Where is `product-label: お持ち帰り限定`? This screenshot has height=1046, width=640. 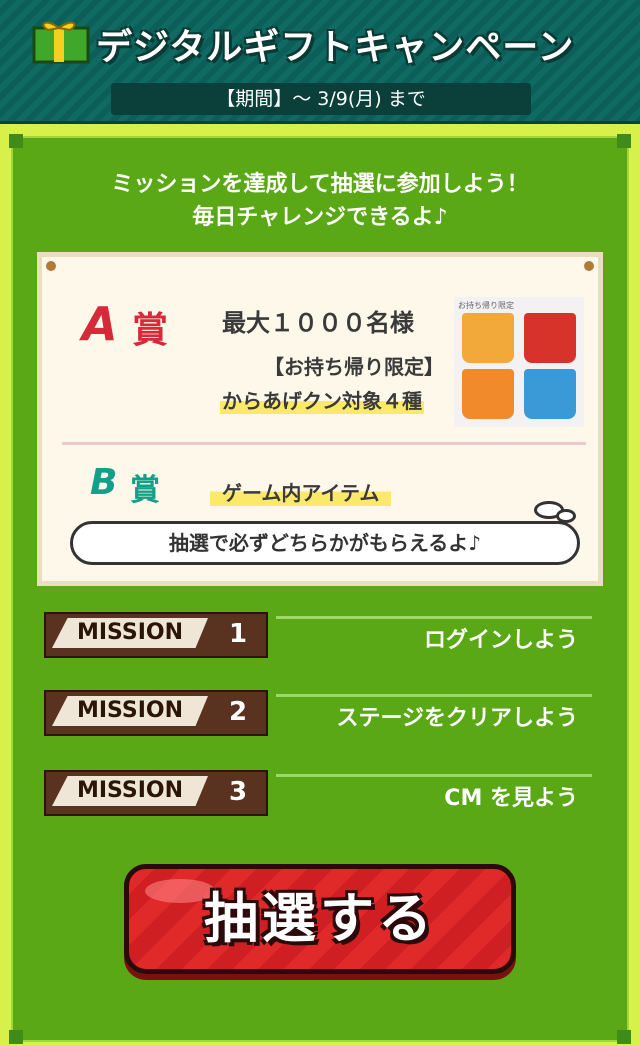 product-label: お持ち帰り限定 is located at coordinates (486, 305).